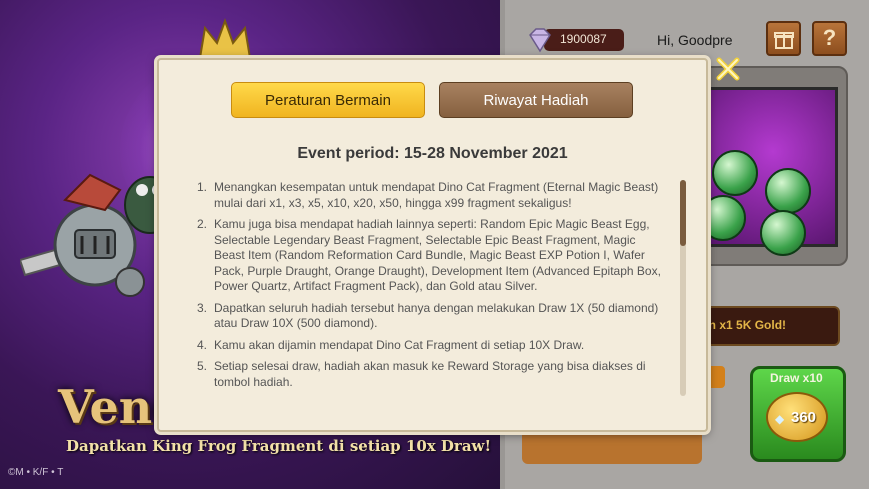 The width and height of the screenshot is (869, 489). I want to click on diamond-balance: 1900087, so click(574, 40).